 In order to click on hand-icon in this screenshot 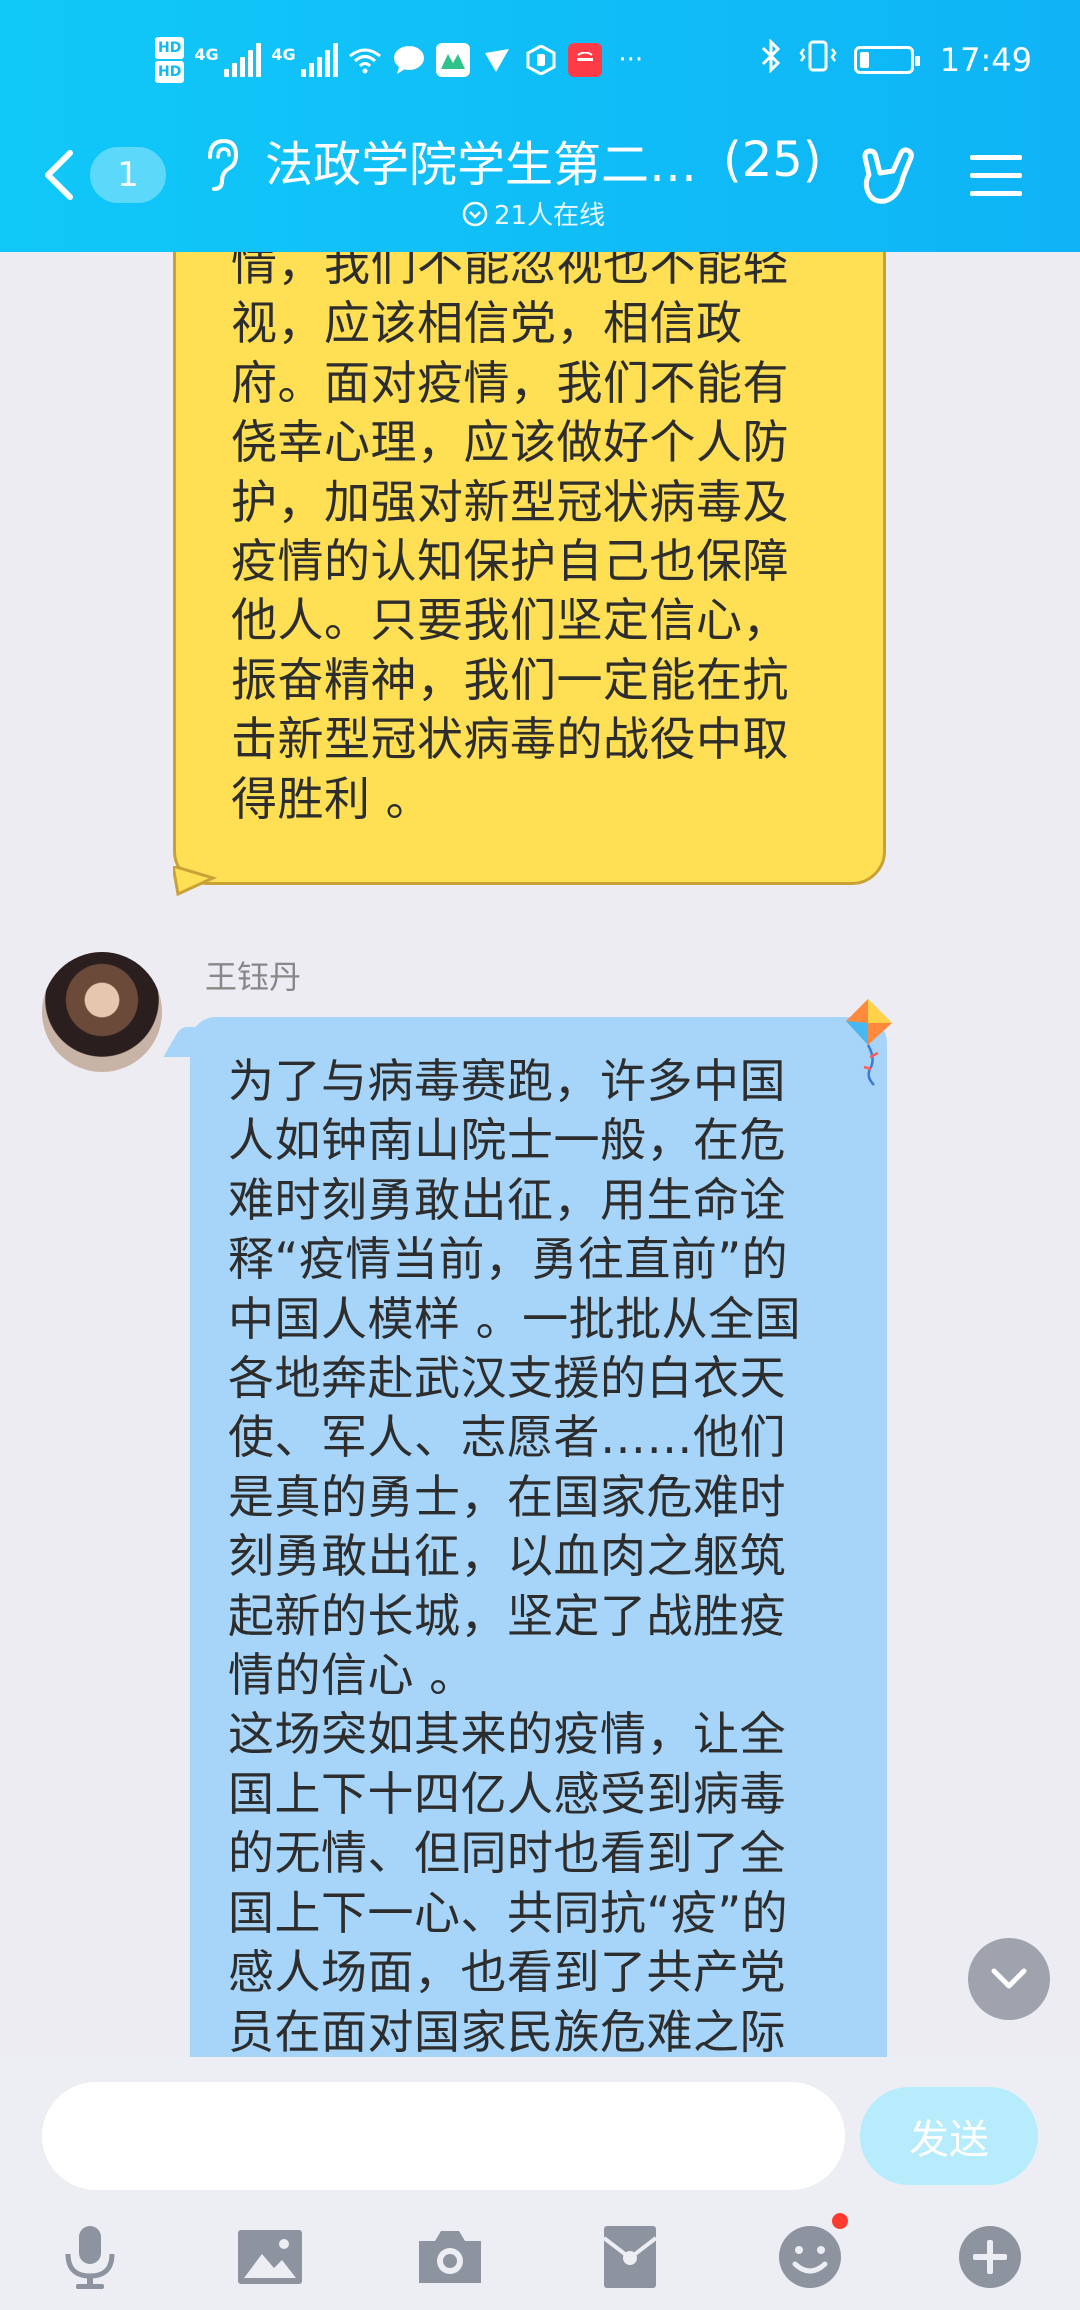, I will do `click(541, 60)`.